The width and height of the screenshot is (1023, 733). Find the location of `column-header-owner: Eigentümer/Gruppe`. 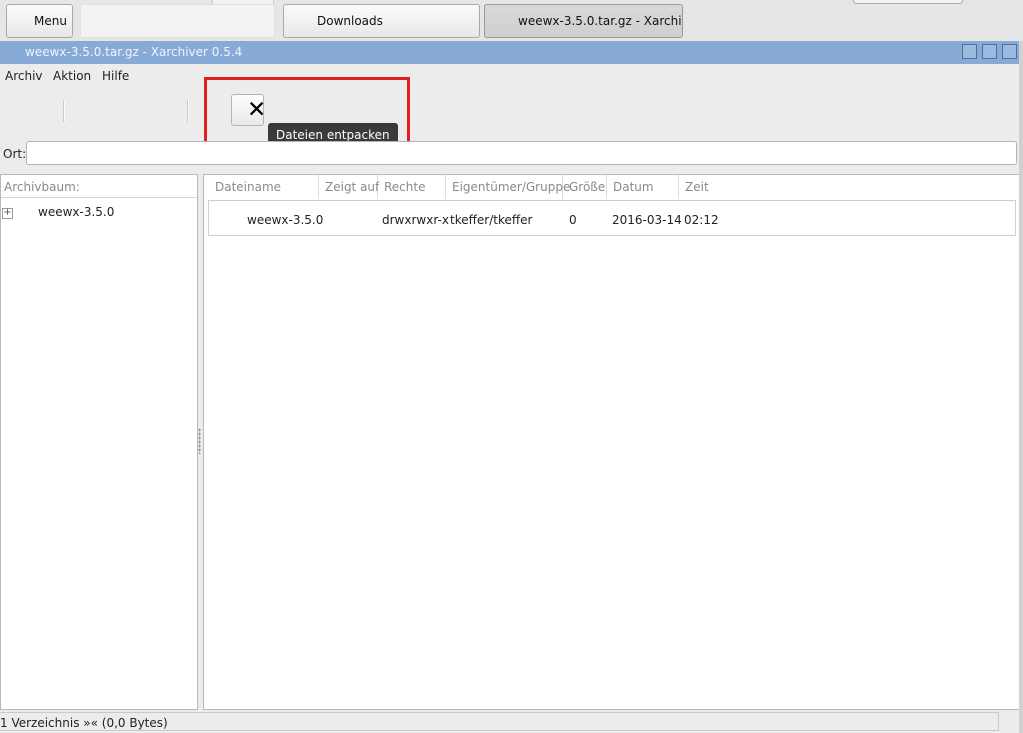

column-header-owner: Eigentümer/Gruppe is located at coordinates (508, 187).